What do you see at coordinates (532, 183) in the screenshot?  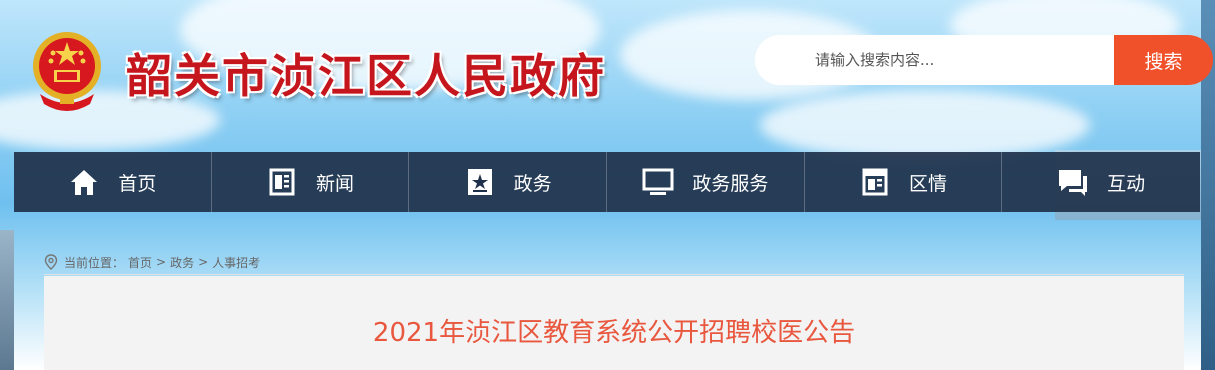 I see `nav-label: 政务` at bounding box center [532, 183].